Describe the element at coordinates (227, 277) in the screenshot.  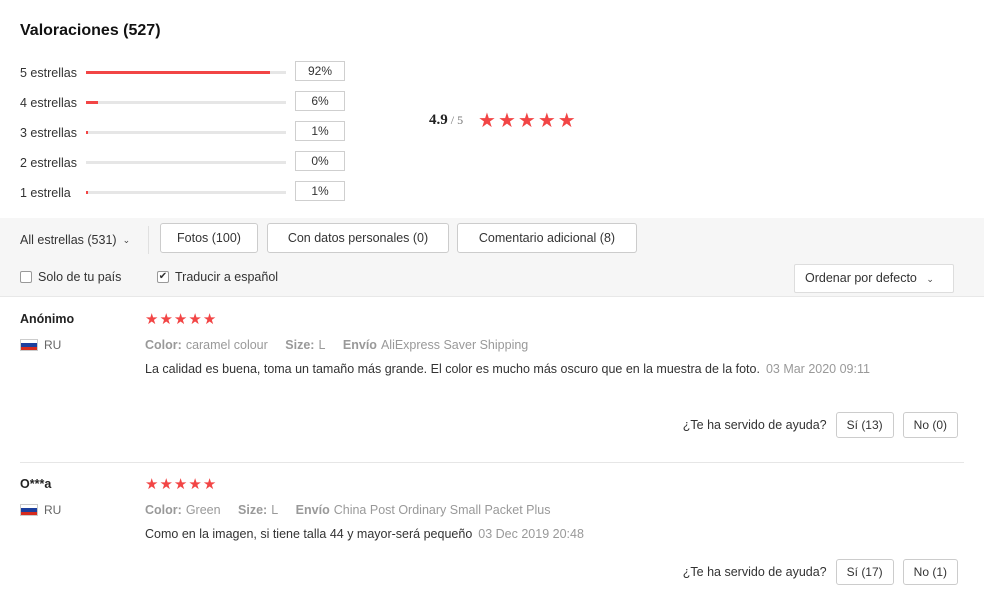
I see `translate-label: Traducir a español` at that location.